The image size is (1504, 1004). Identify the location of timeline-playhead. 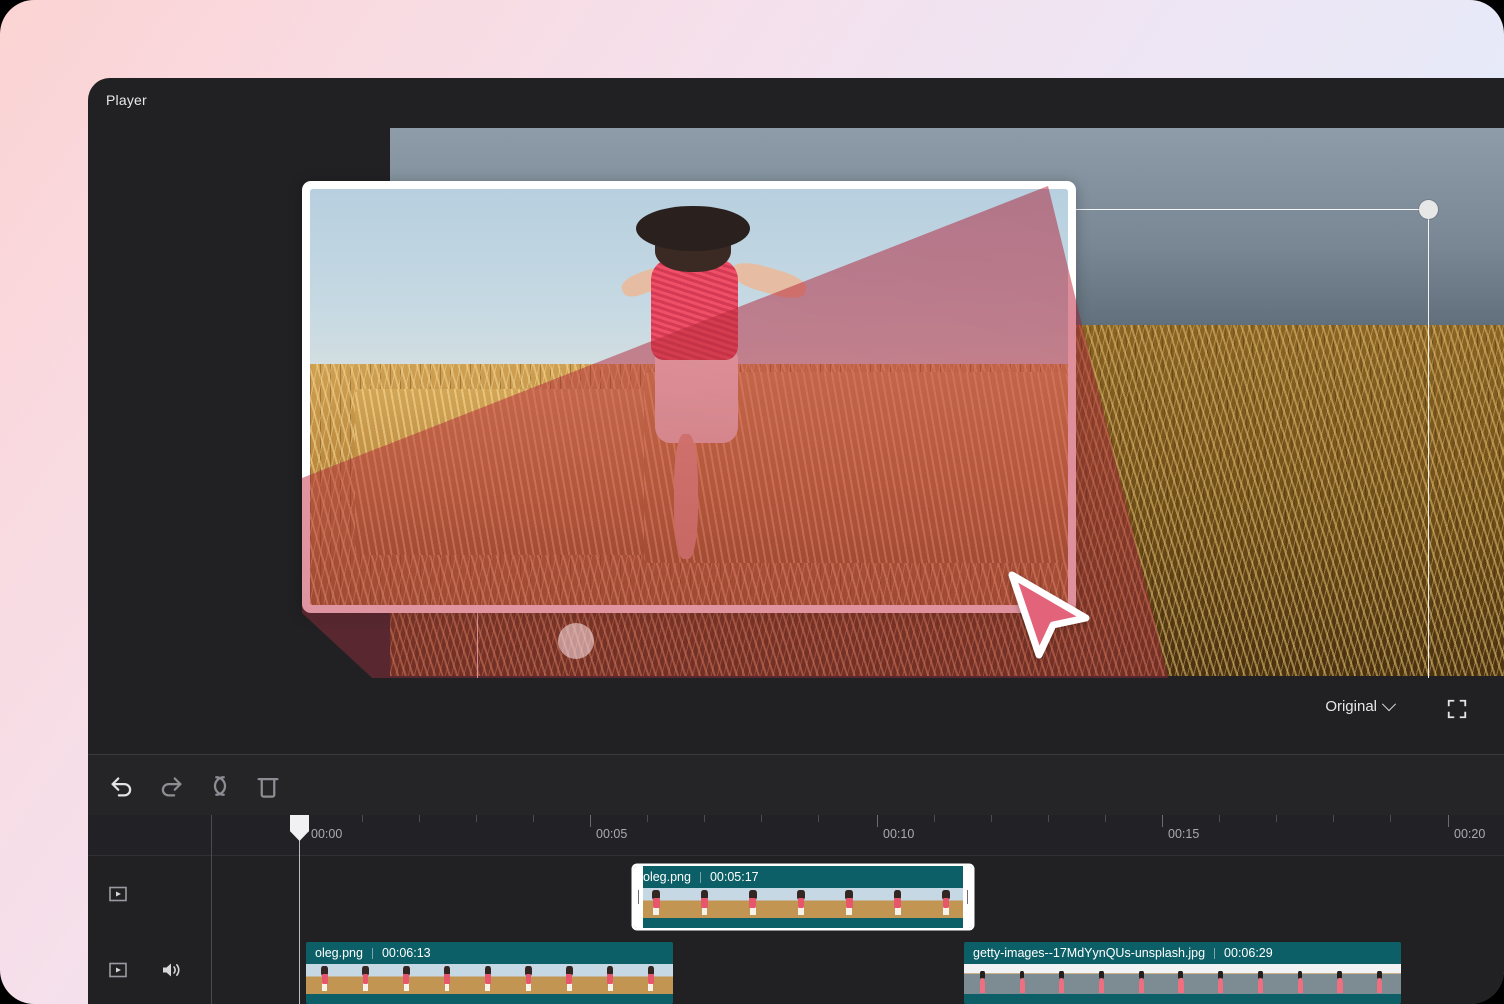
(299, 909).